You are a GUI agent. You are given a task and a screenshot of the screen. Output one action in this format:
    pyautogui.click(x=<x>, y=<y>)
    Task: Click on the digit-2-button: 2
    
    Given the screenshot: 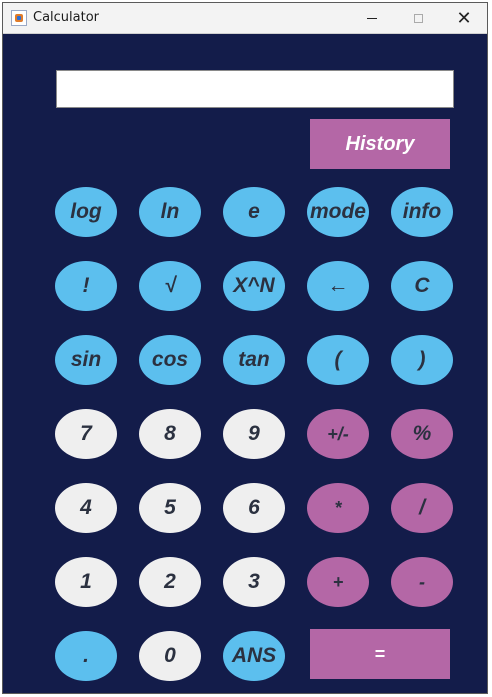 What is the action you would take?
    pyautogui.click(x=170, y=582)
    